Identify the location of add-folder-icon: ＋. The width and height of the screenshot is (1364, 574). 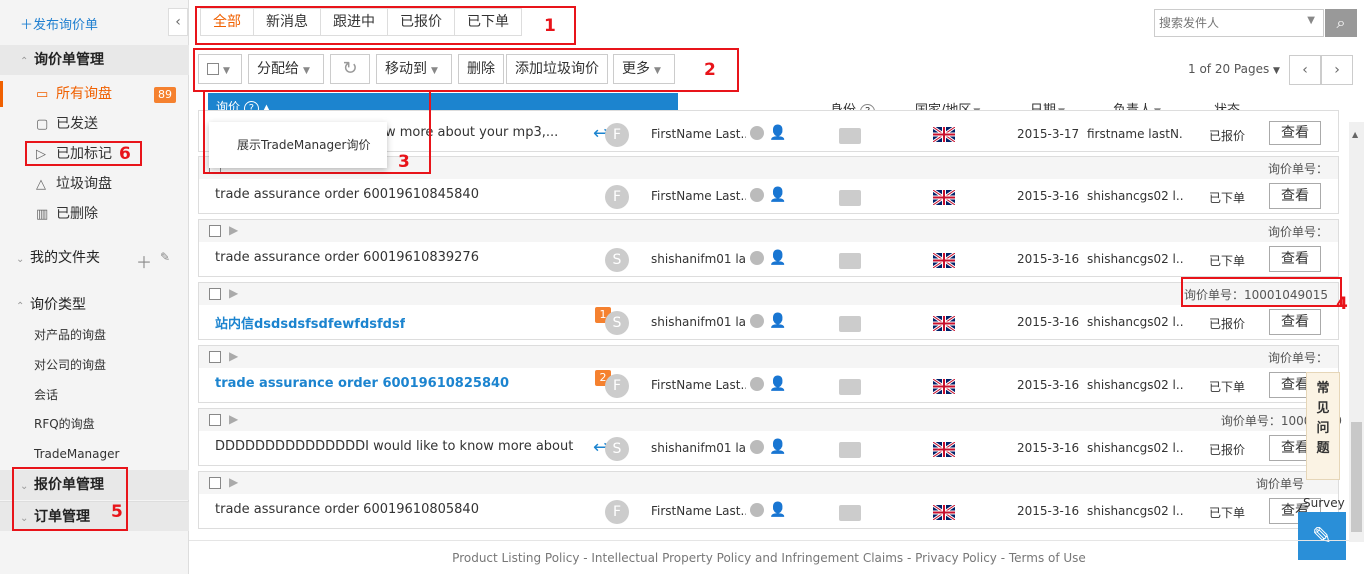
(144, 261).